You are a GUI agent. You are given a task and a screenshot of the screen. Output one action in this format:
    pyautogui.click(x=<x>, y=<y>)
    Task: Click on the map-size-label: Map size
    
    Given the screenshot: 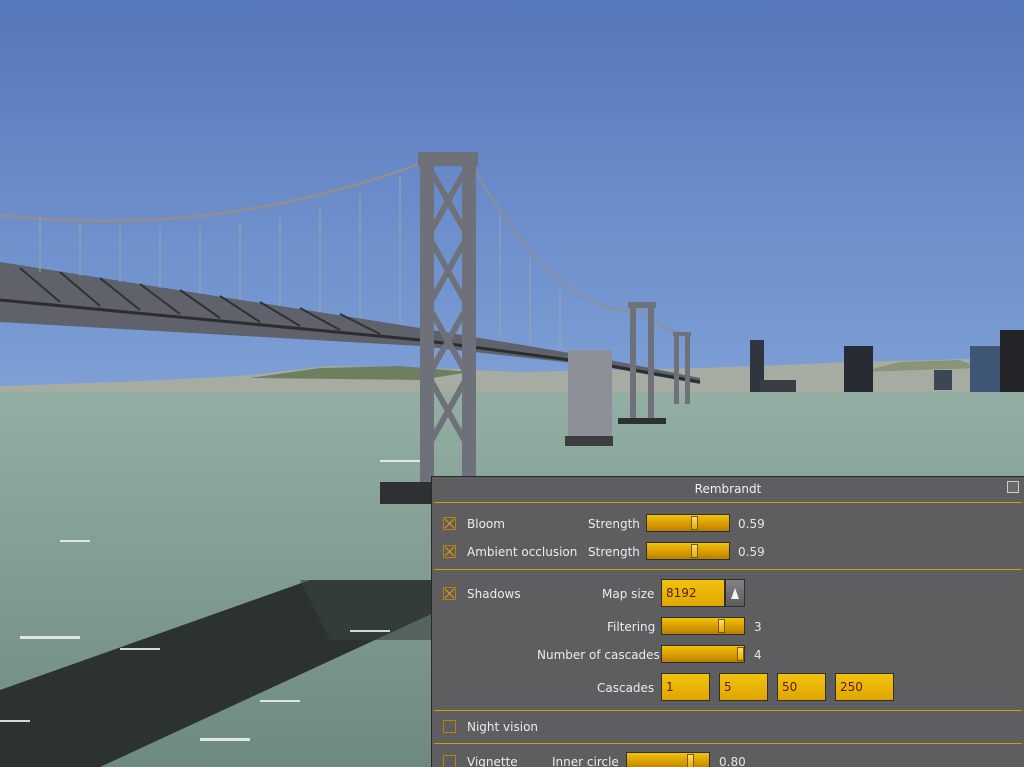 What is the action you would take?
    pyautogui.click(x=628, y=594)
    